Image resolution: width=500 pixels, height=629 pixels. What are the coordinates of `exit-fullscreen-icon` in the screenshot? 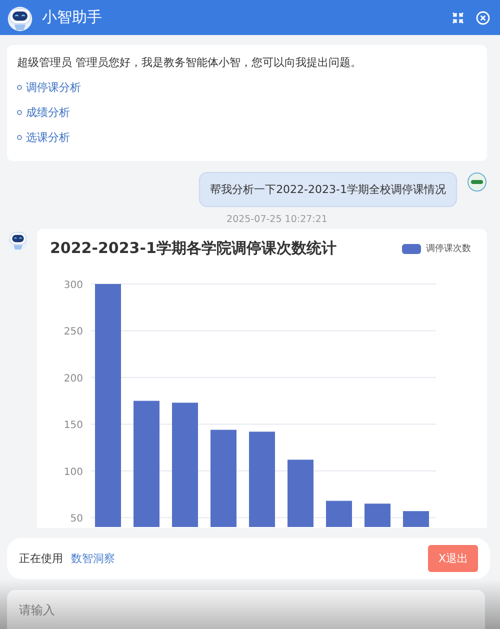 It's located at (458, 18).